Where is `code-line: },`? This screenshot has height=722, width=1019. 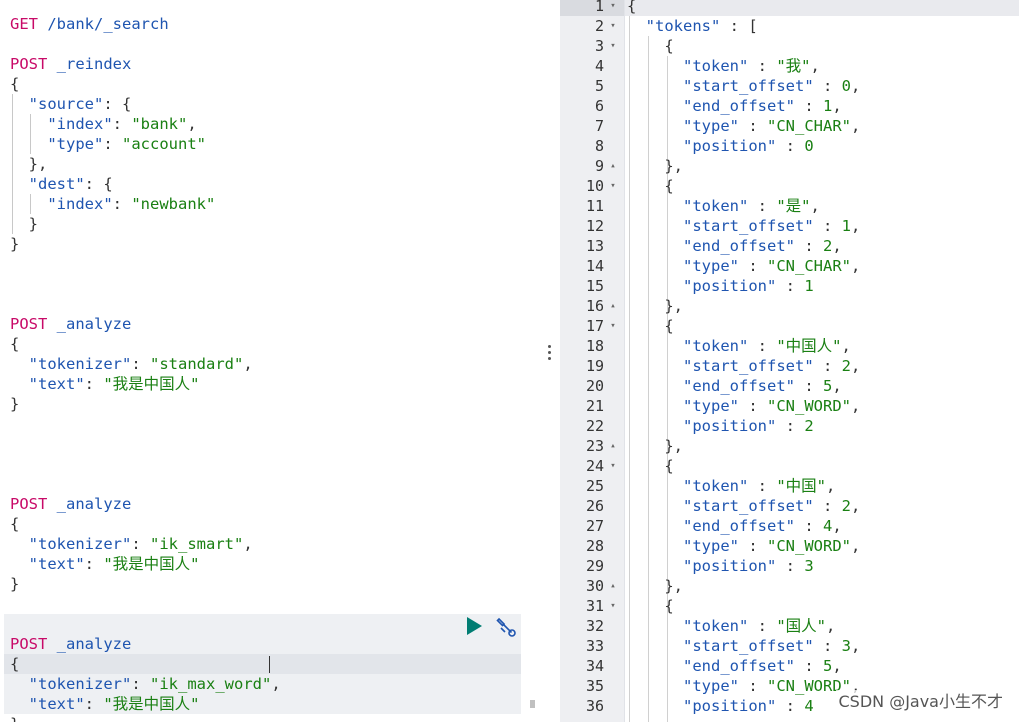 code-line: }, is located at coordinates (655, 446).